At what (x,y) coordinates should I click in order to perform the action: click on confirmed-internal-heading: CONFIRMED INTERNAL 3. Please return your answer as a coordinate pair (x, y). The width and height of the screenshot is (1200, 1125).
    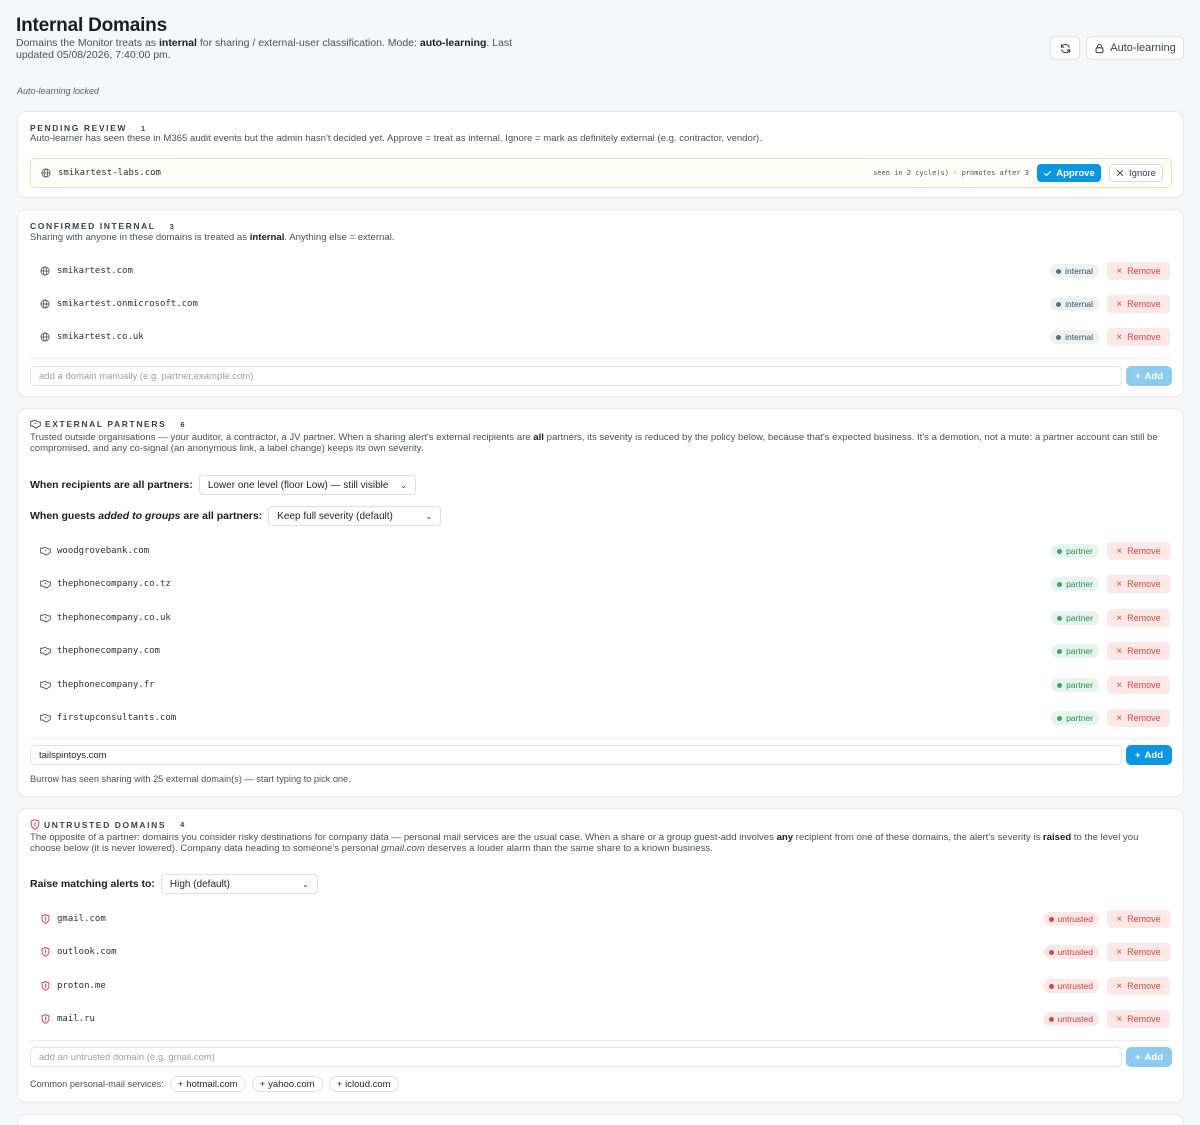
    Looking at the image, I should click on (102, 226).